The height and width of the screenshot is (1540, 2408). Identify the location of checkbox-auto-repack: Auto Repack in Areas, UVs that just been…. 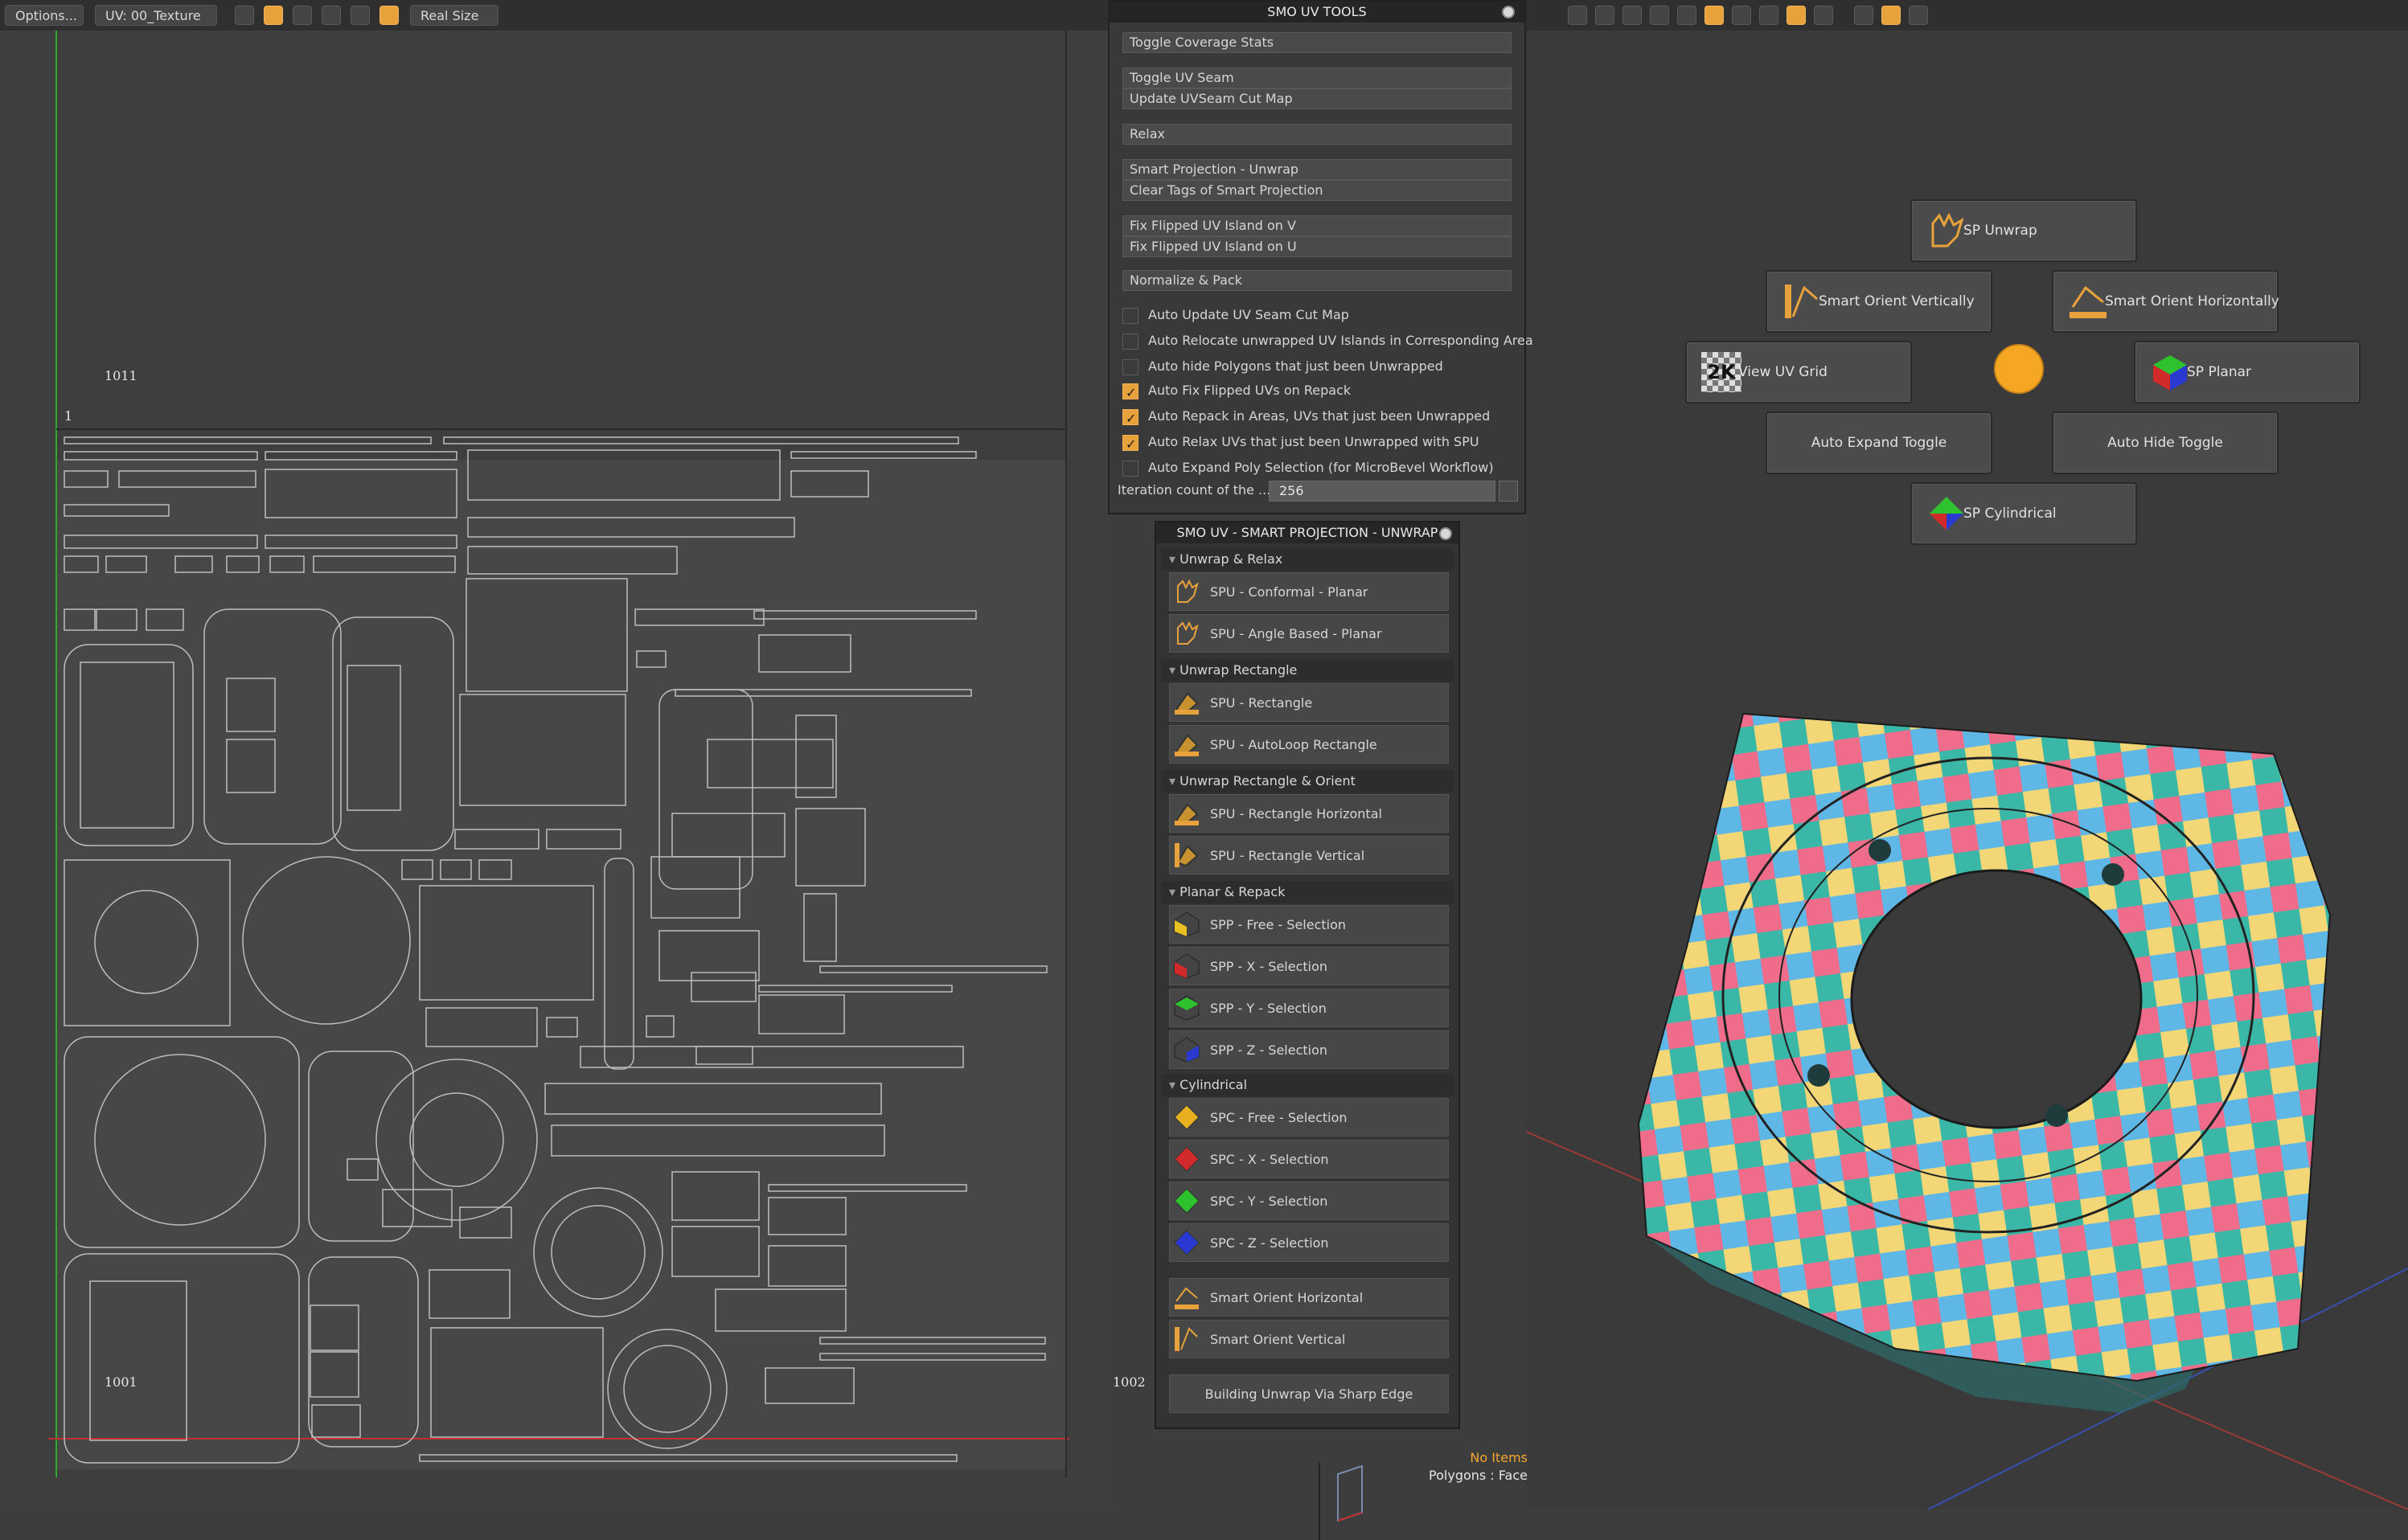
(1306, 417).